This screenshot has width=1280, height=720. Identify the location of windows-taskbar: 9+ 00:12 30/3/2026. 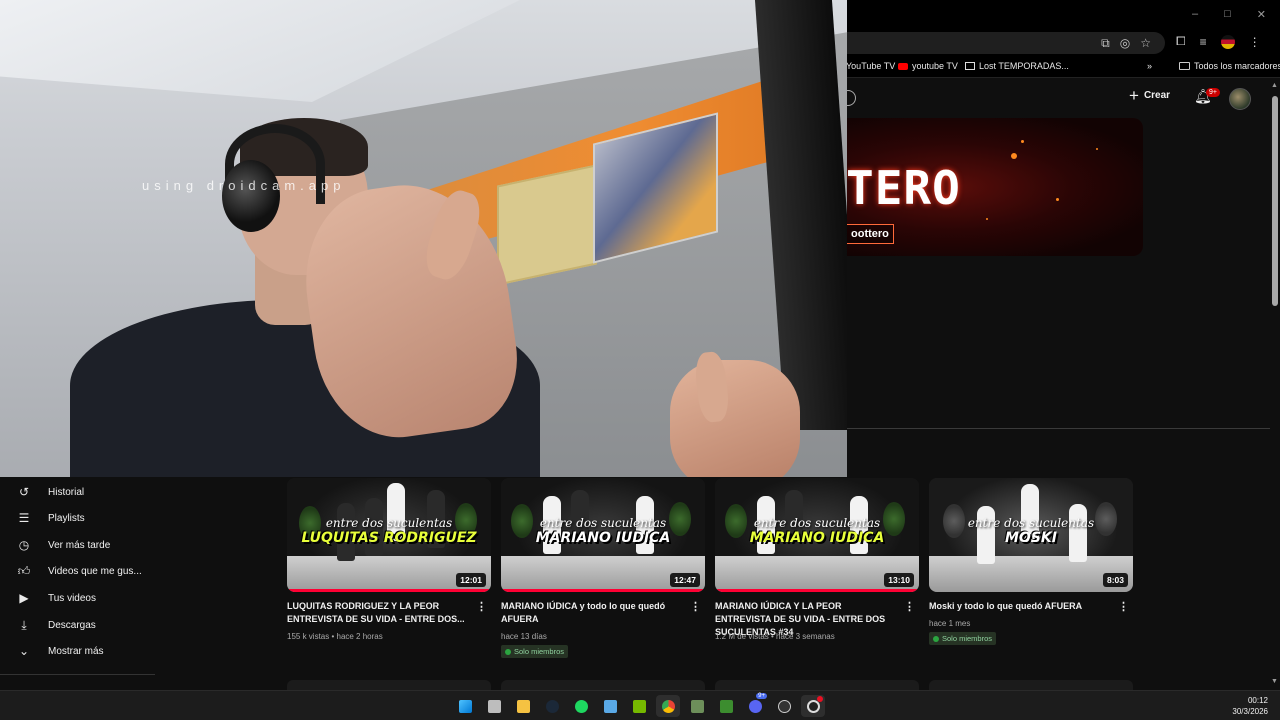
(640, 705).